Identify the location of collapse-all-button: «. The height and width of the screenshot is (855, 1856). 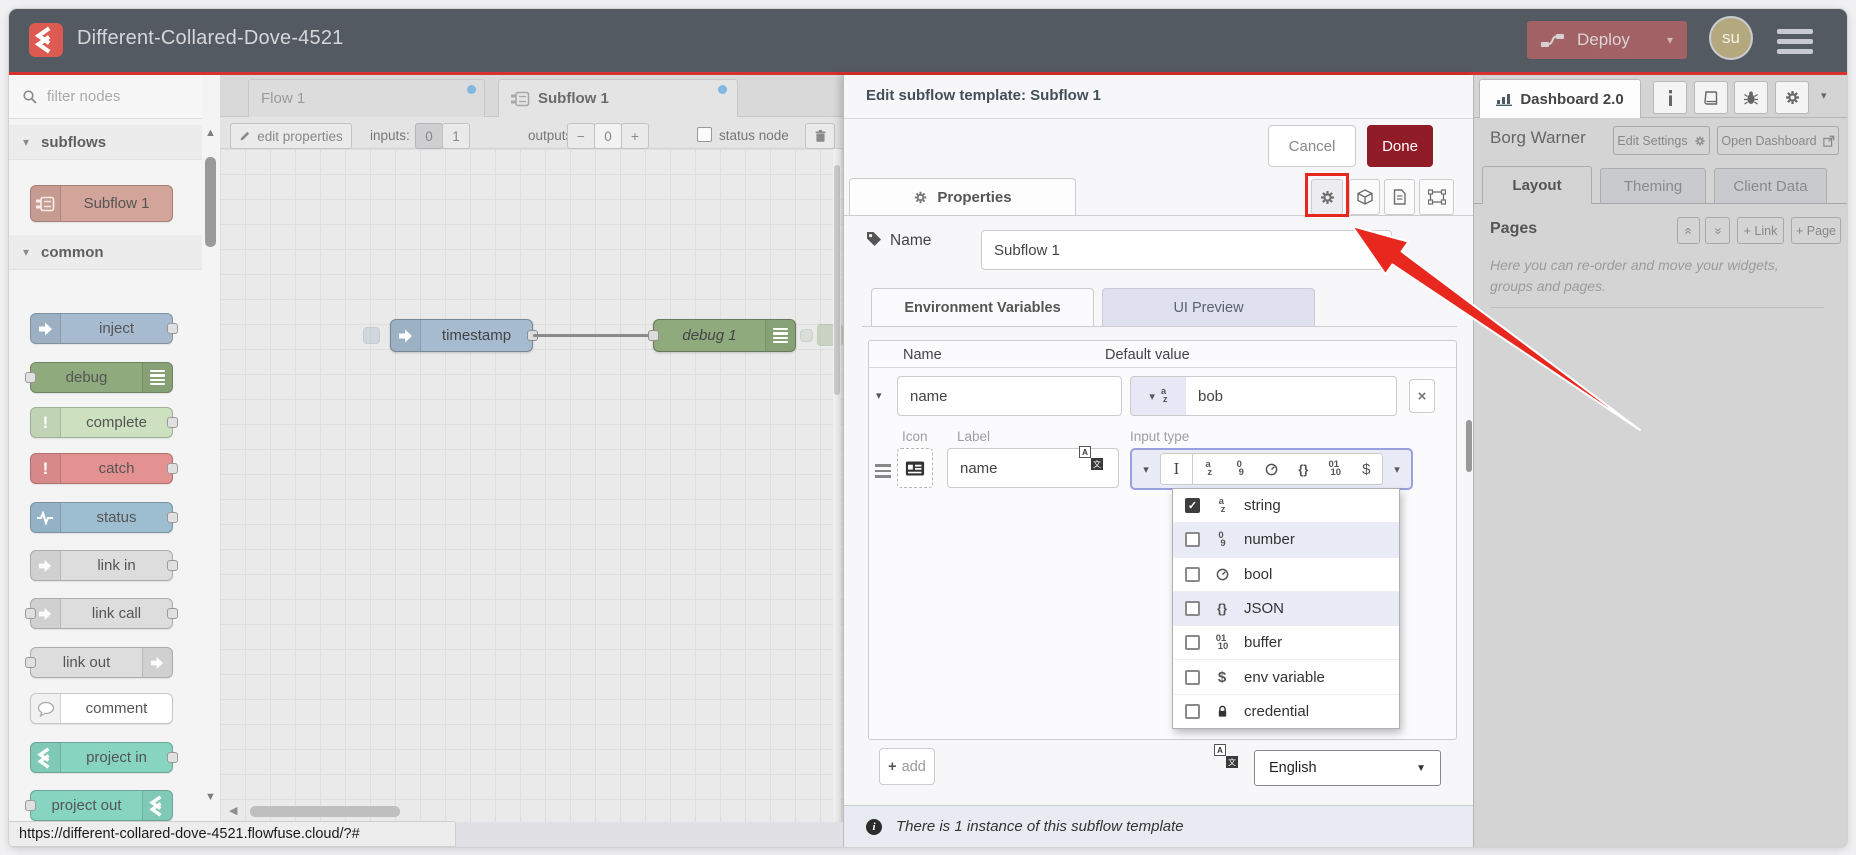
(1688, 230).